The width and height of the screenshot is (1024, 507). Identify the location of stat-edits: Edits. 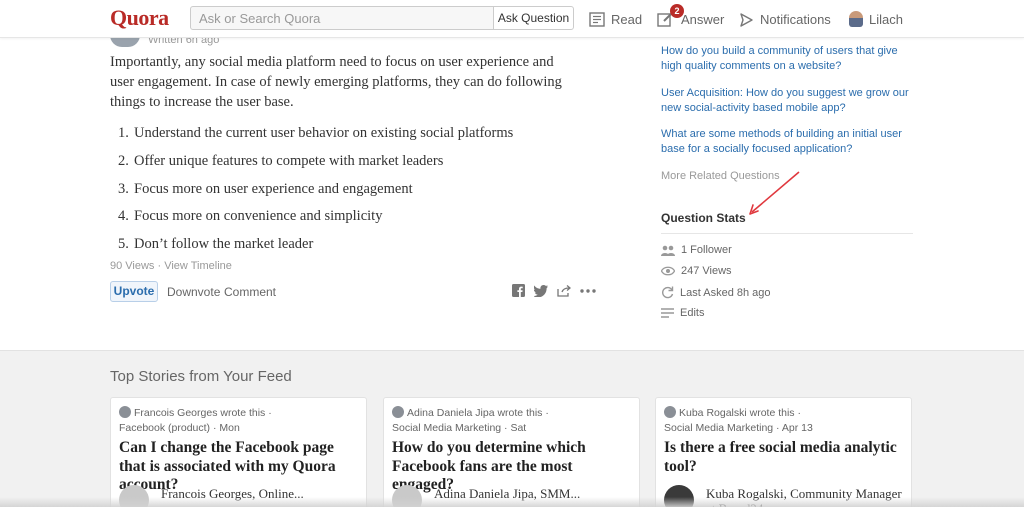
(682, 313).